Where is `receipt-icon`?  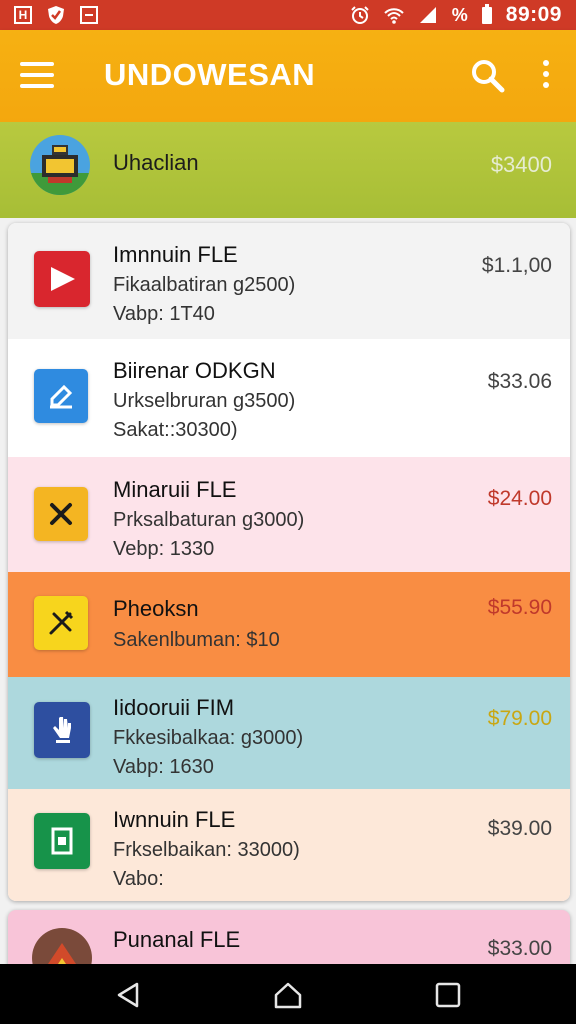 receipt-icon is located at coordinates (62, 841).